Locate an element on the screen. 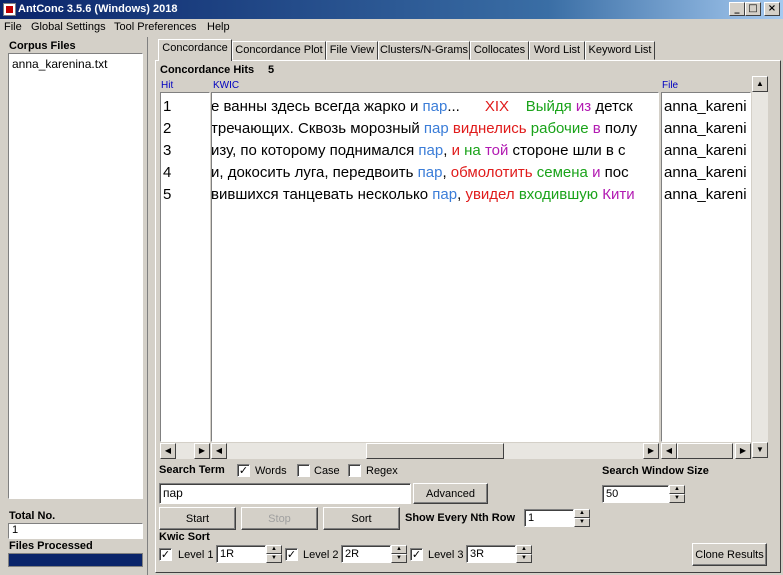 The image size is (783, 575). tab-keyword-list: Keyword List is located at coordinates (620, 50).